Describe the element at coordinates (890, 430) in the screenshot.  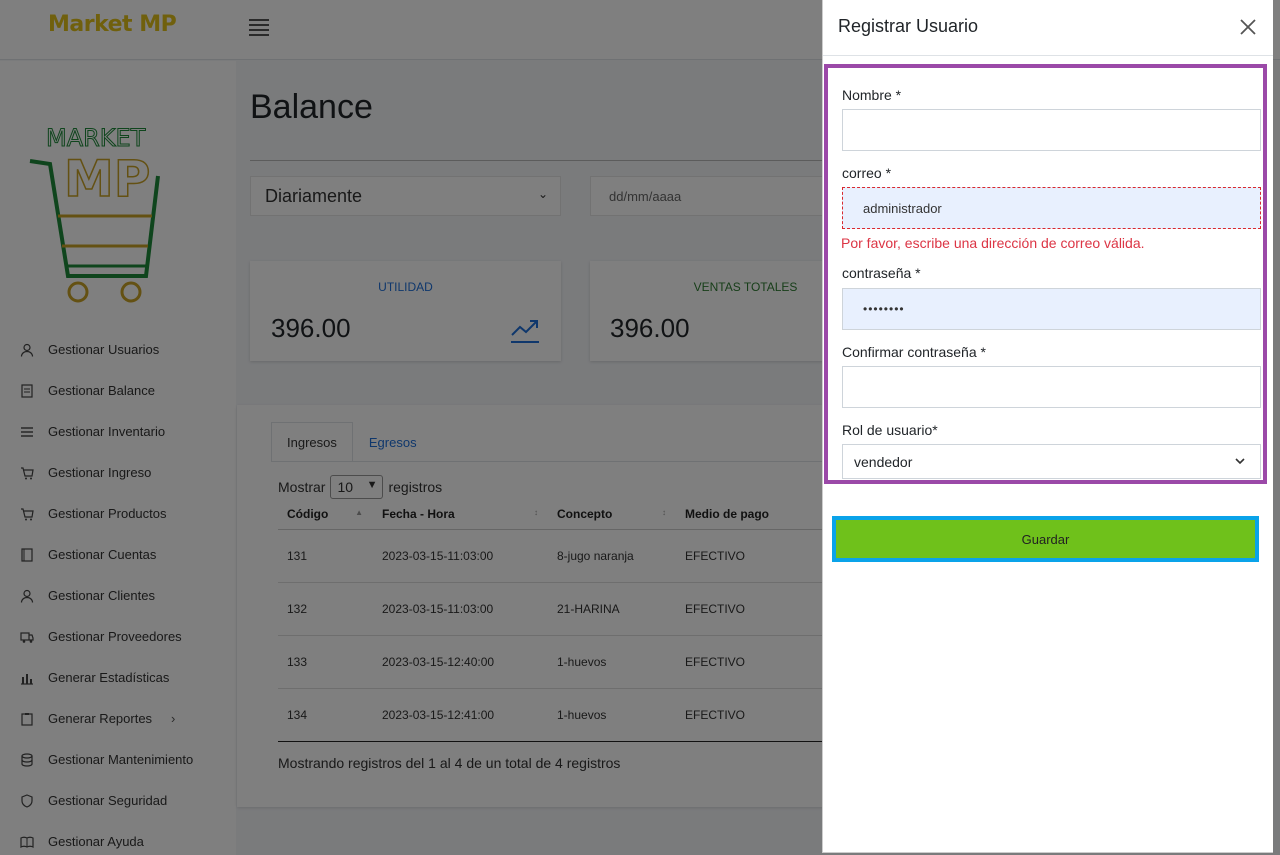
I see `role-label: Rol de usuario*` at that location.